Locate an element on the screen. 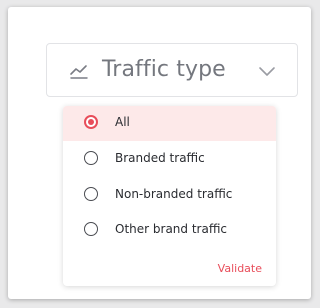 The height and width of the screenshot is (308, 320). option-branded-traffic: Branded traffic is located at coordinates (169, 159).